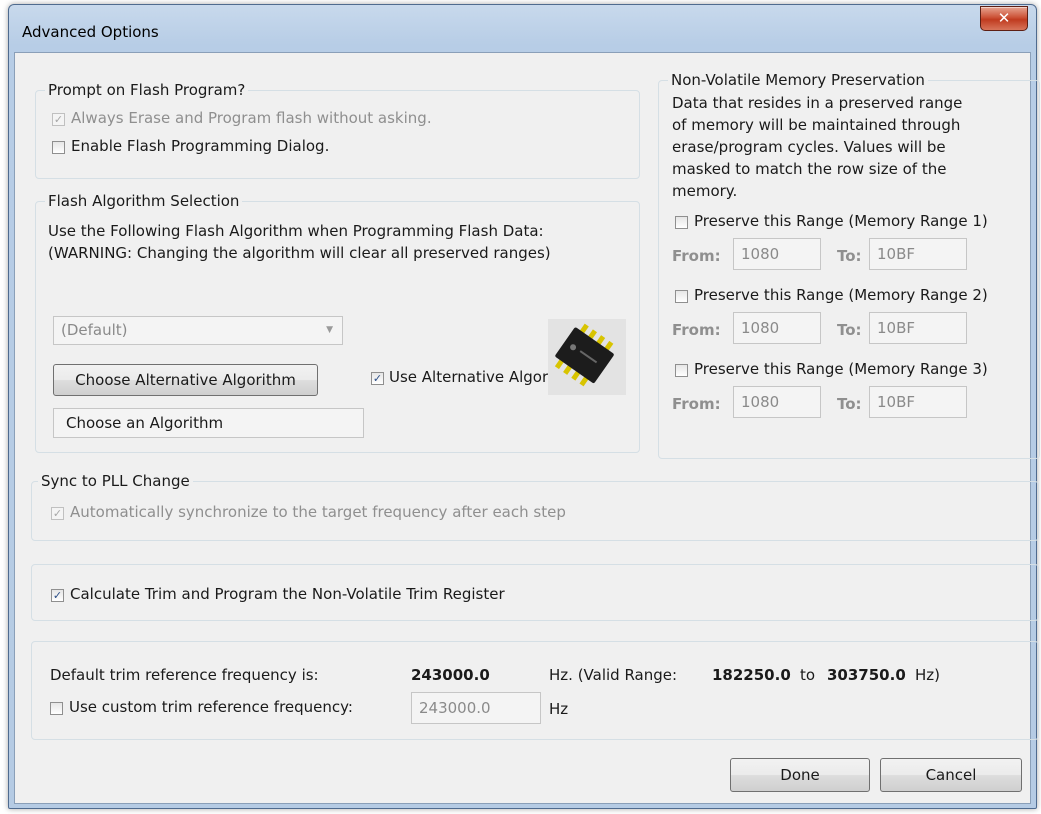  I want to click on range-3-to-input: 10BF, so click(918, 402).